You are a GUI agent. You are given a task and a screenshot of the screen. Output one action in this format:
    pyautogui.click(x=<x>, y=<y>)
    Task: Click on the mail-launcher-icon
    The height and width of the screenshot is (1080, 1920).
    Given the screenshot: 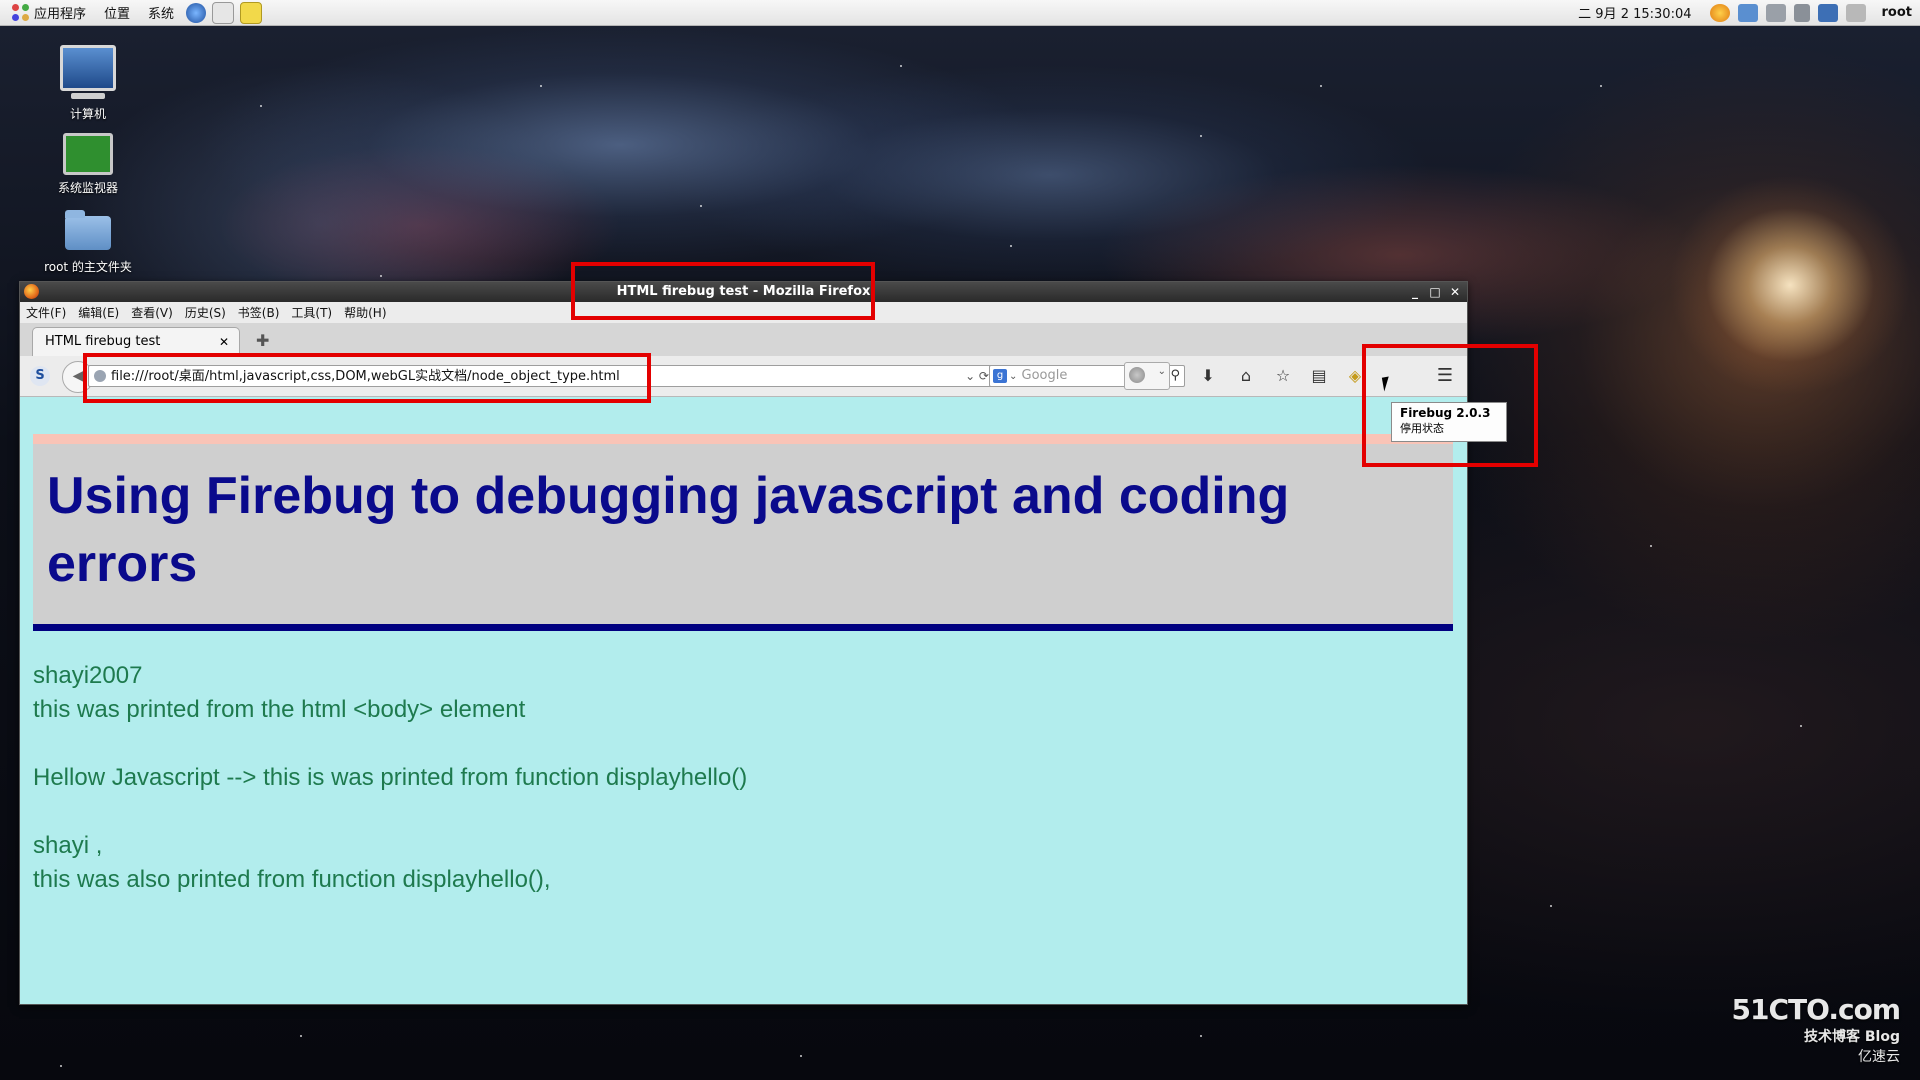 What is the action you would take?
    pyautogui.click(x=223, y=12)
    